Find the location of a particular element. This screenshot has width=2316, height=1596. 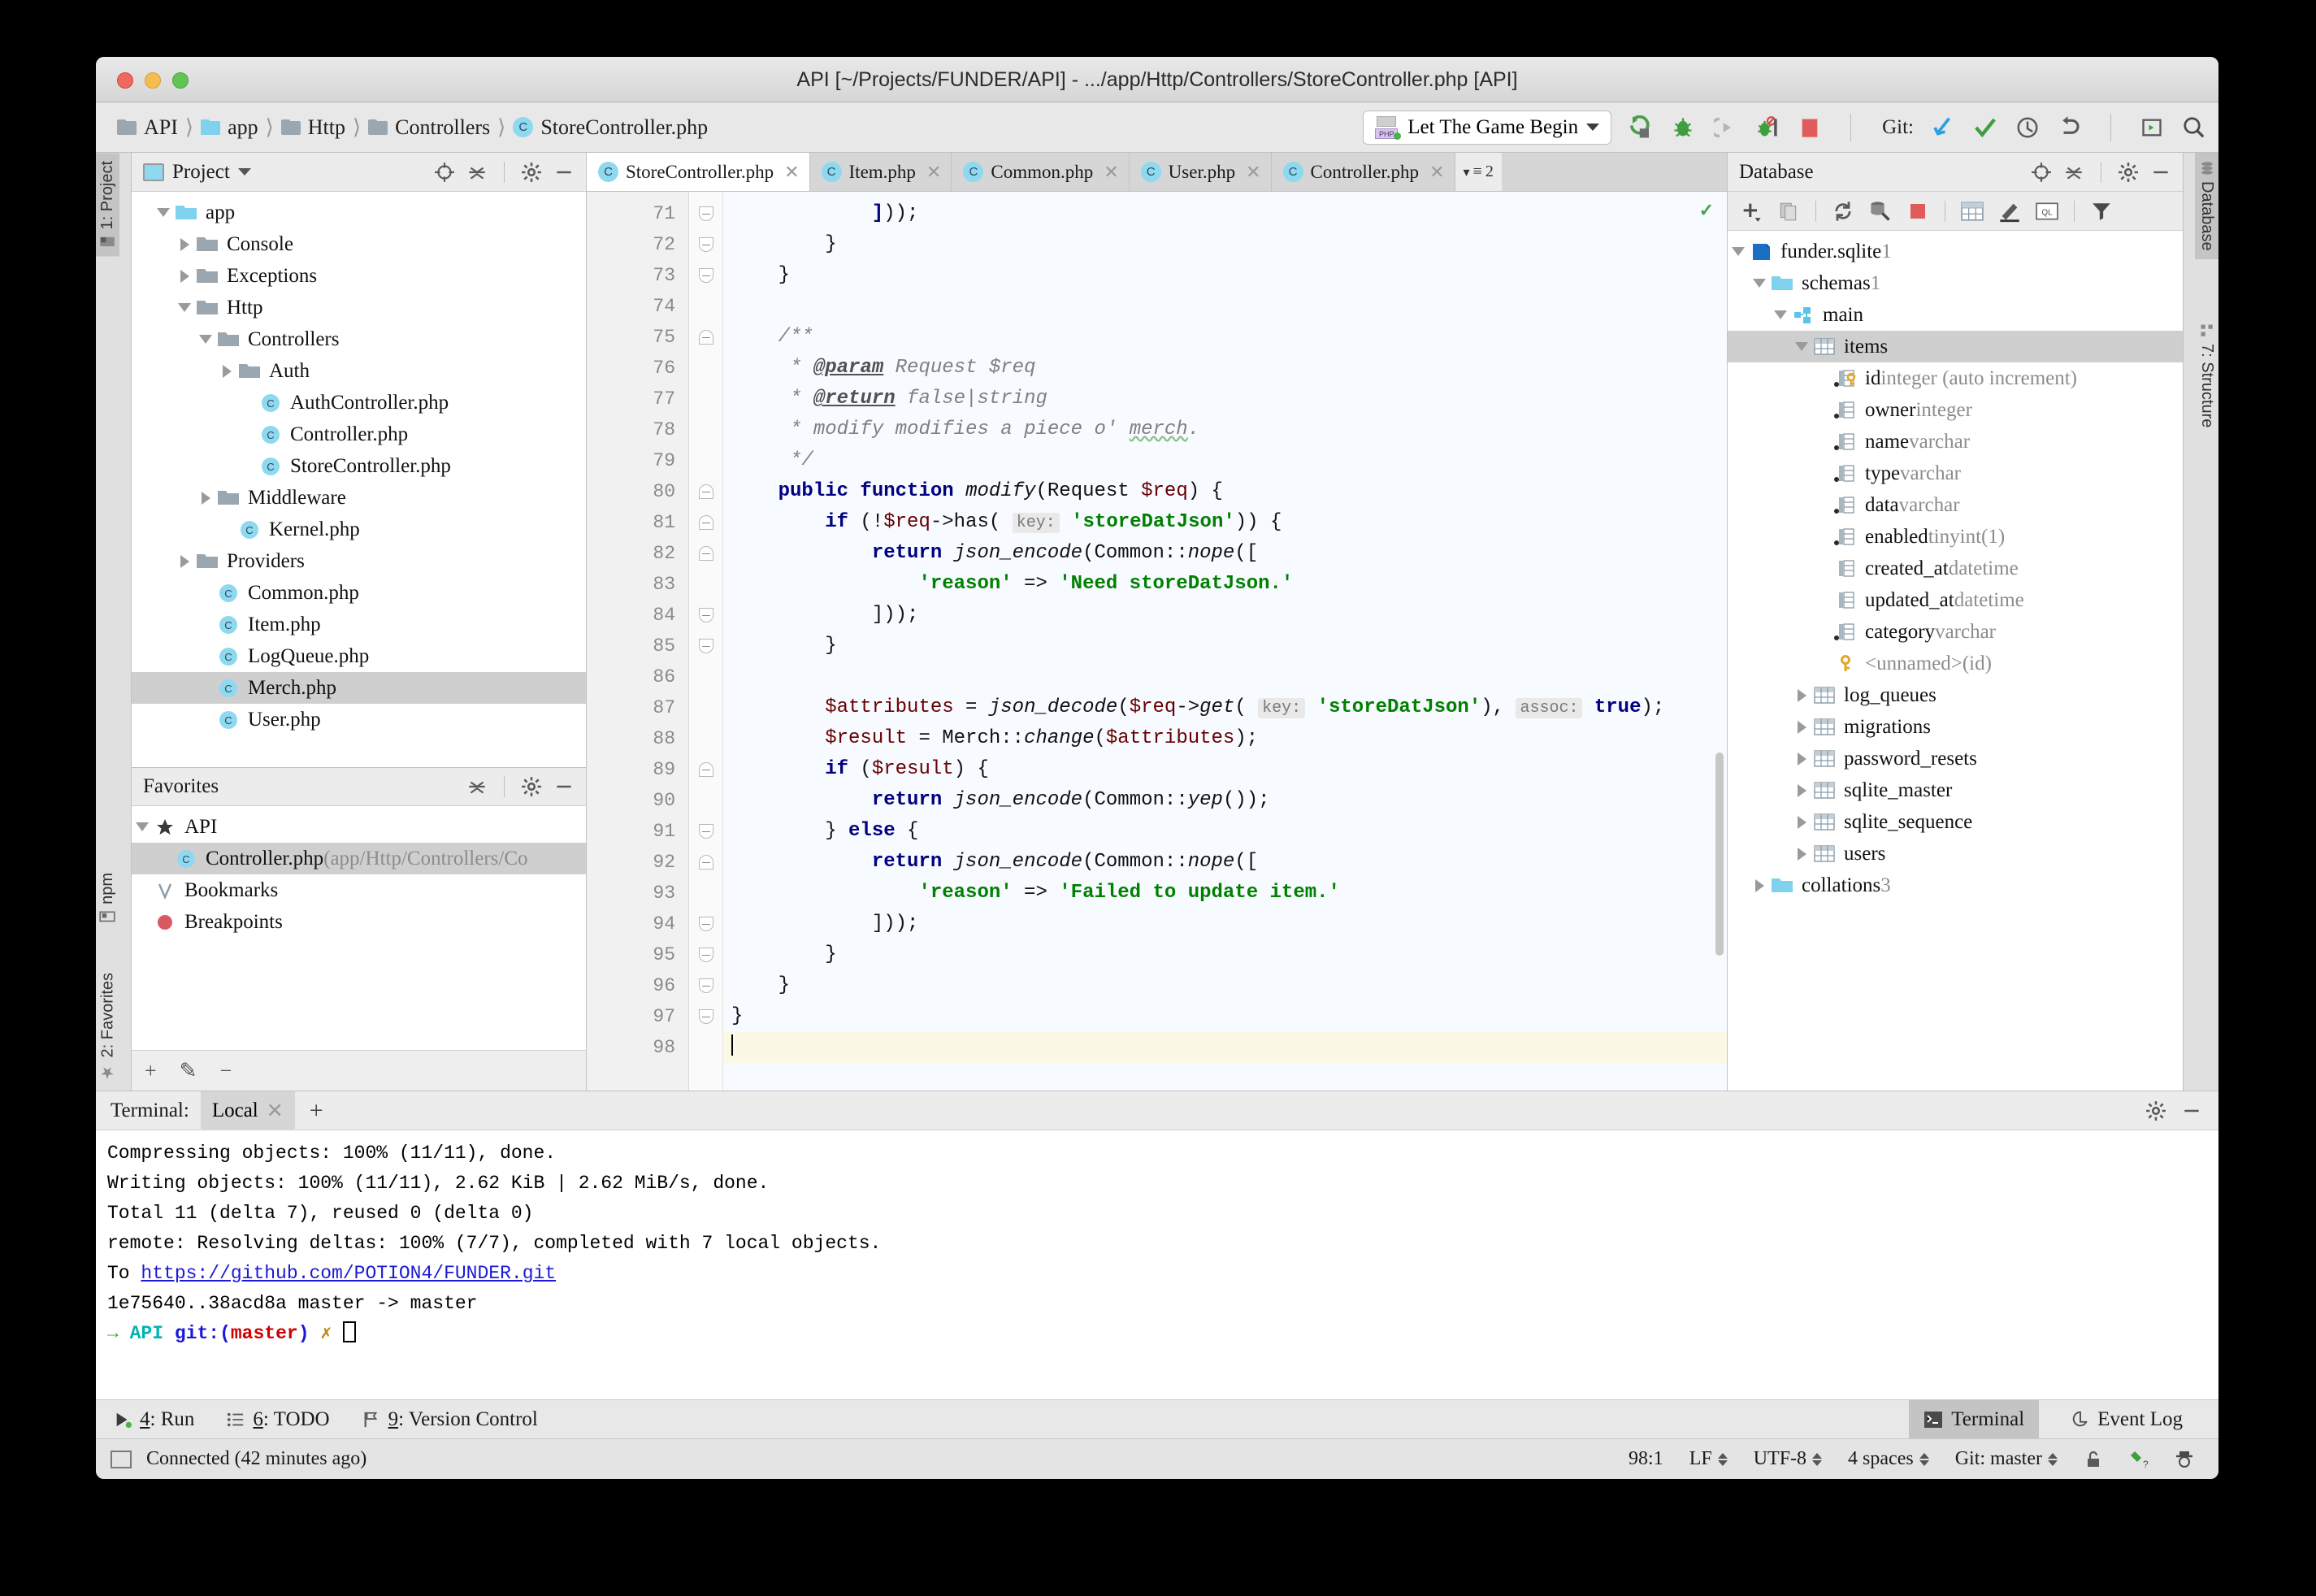

editor-tab: C Common.php ✕ is located at coordinates (1041, 172).